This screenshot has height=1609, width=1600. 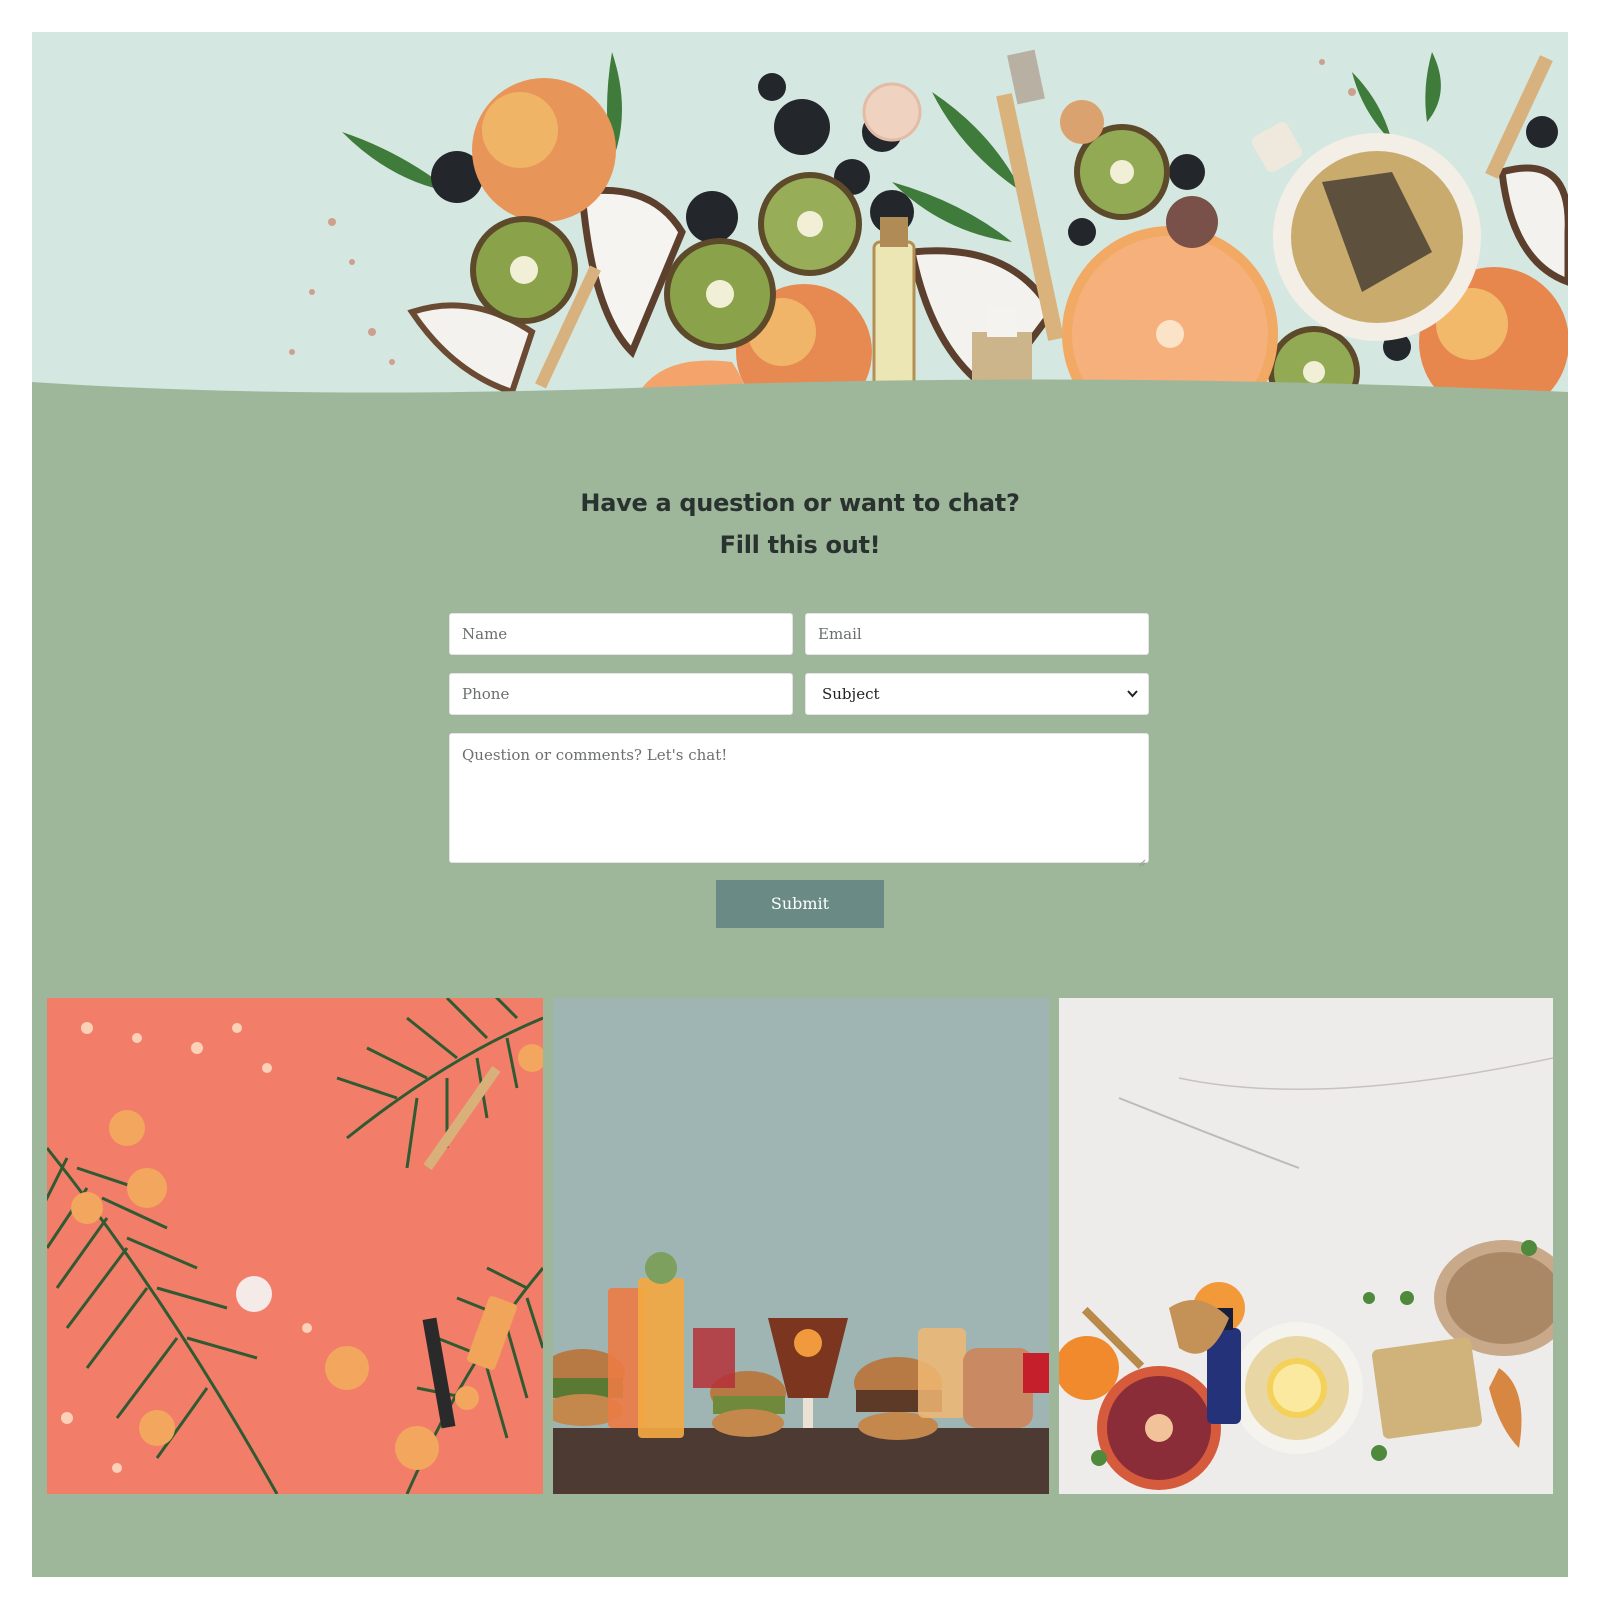 What do you see at coordinates (801, 1246) in the screenshot?
I see `gallery-image-burgers-cocktails` at bounding box center [801, 1246].